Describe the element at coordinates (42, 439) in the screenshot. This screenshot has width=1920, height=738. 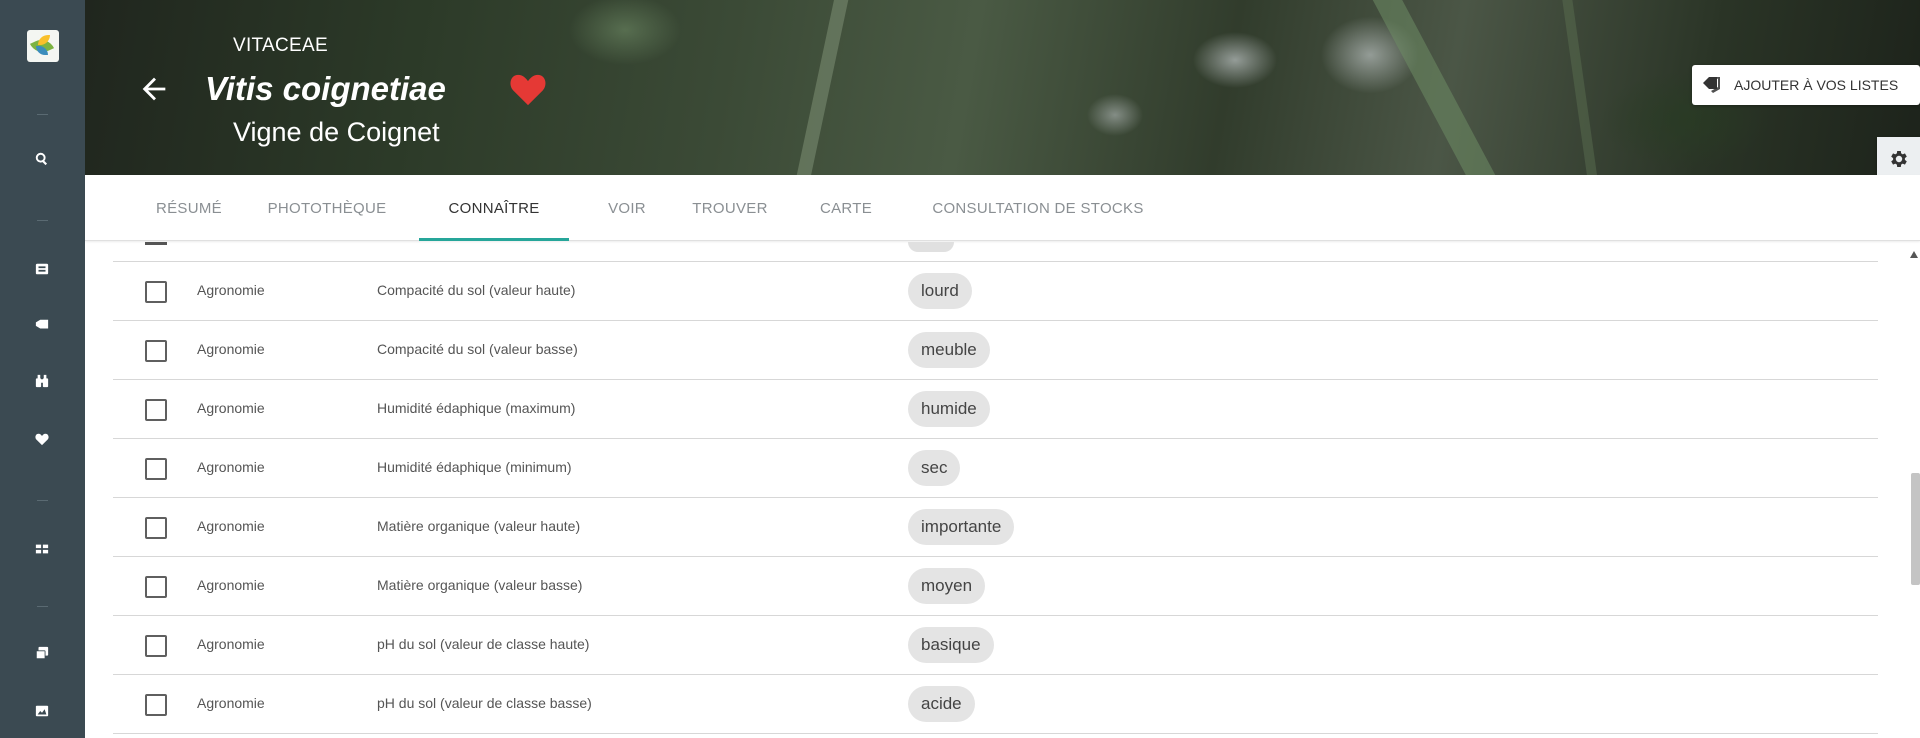
I see `heart-icon` at that location.